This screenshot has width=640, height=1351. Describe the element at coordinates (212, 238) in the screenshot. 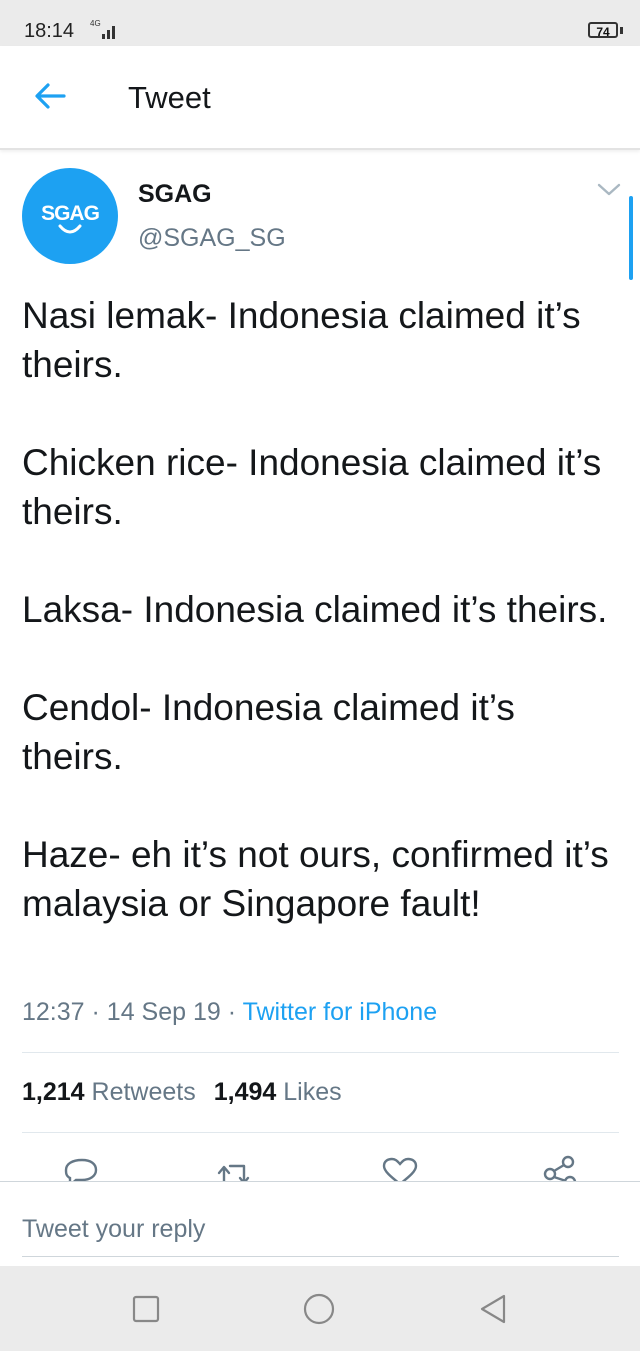

I see `user-handle: @SGAG_SG` at that location.